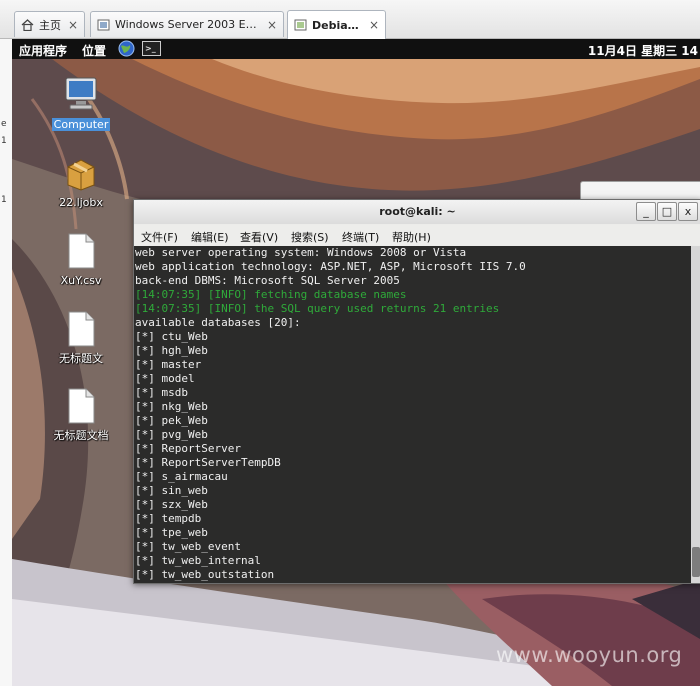 This screenshot has width=700, height=686. Describe the element at coordinates (168, 364) in the screenshot. I see `terminal-line: [*] master` at that location.